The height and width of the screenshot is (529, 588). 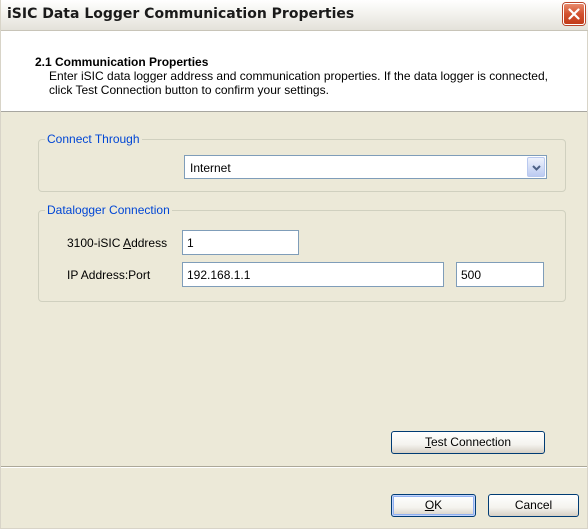 I want to click on port-input-value: 500, so click(x=471, y=275).